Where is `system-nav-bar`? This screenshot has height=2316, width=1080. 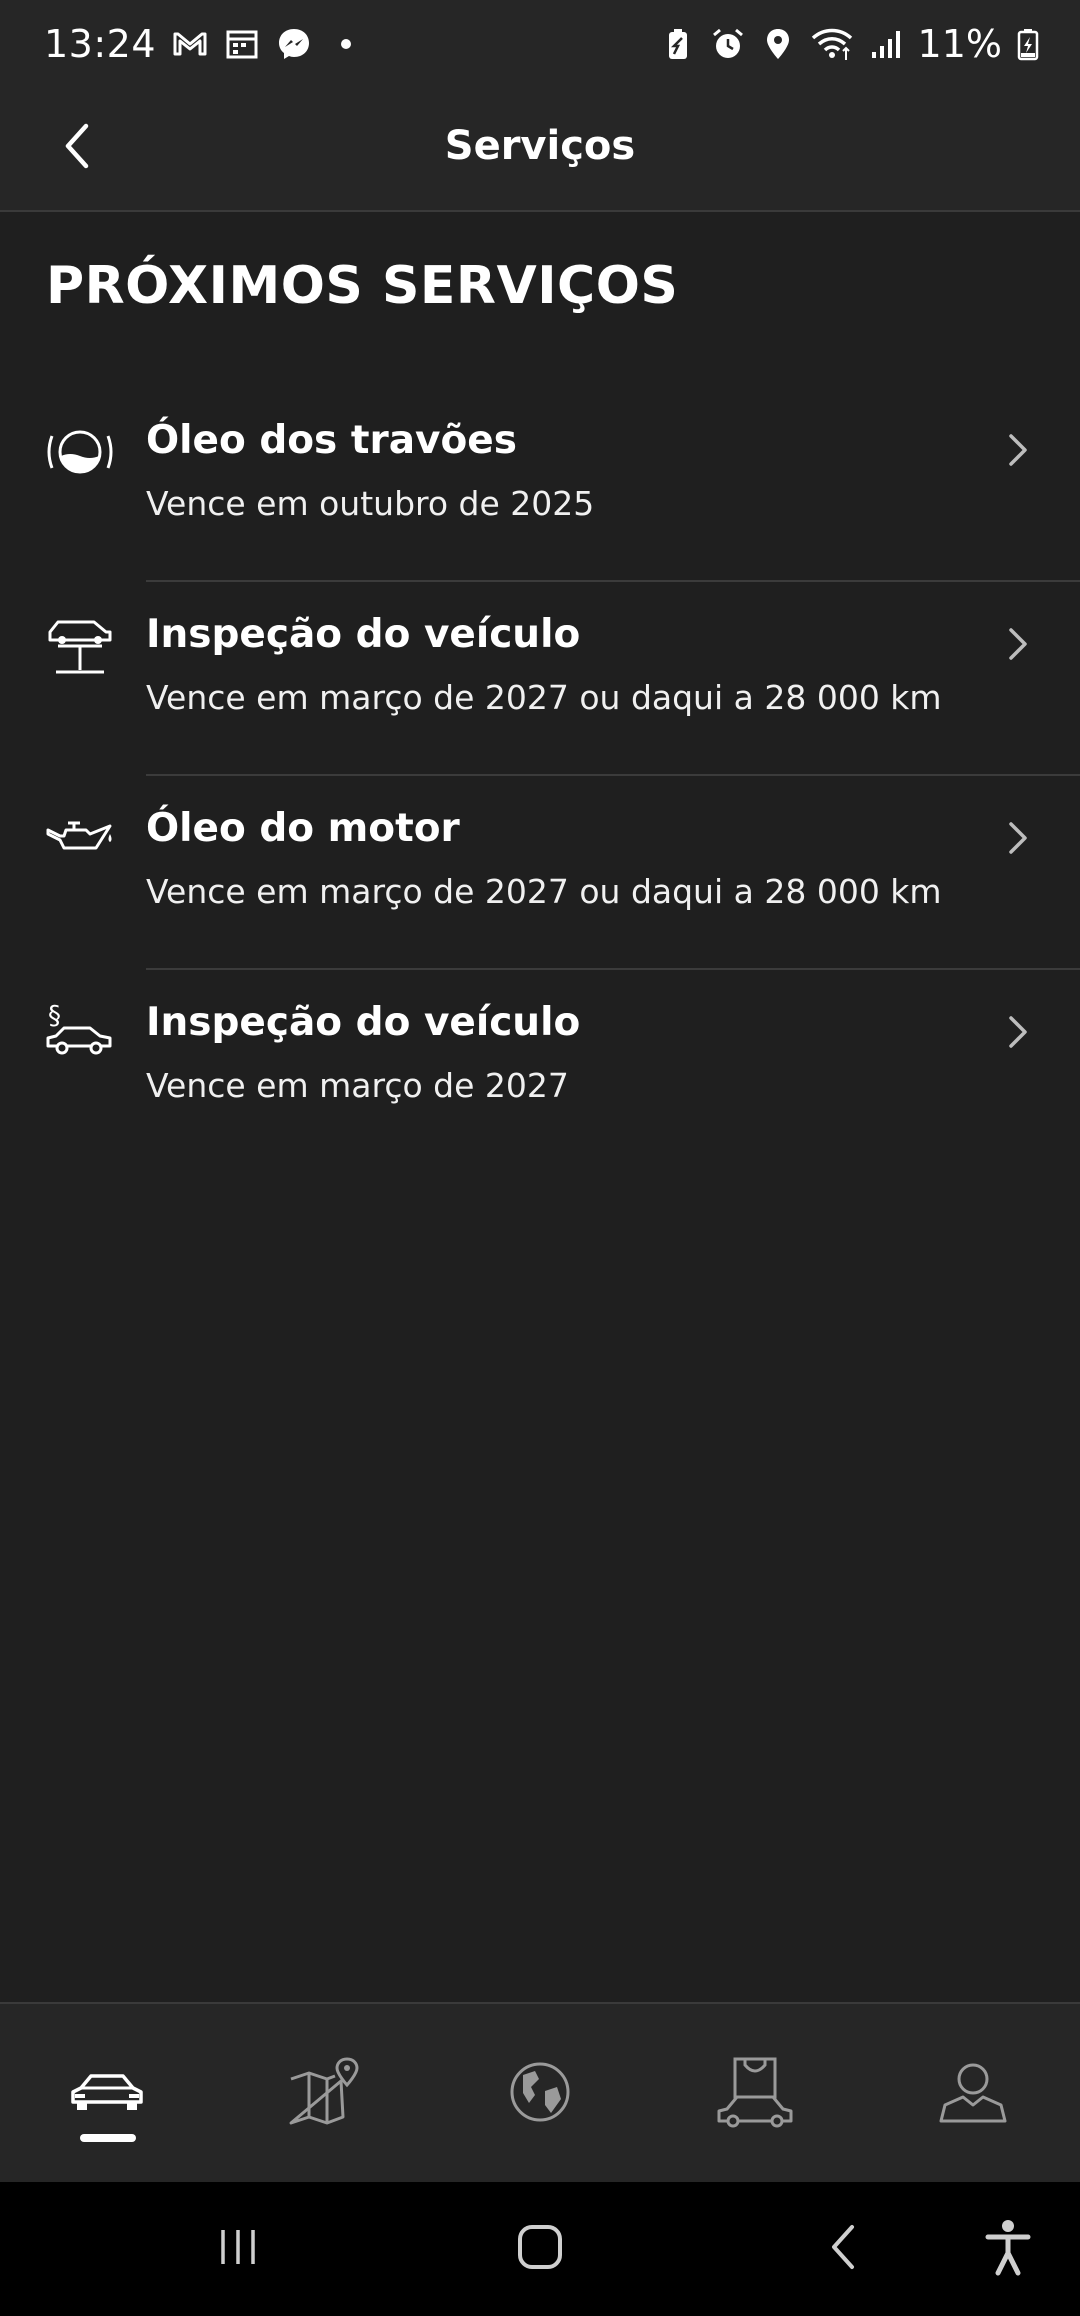
system-nav-bar is located at coordinates (540, 2249).